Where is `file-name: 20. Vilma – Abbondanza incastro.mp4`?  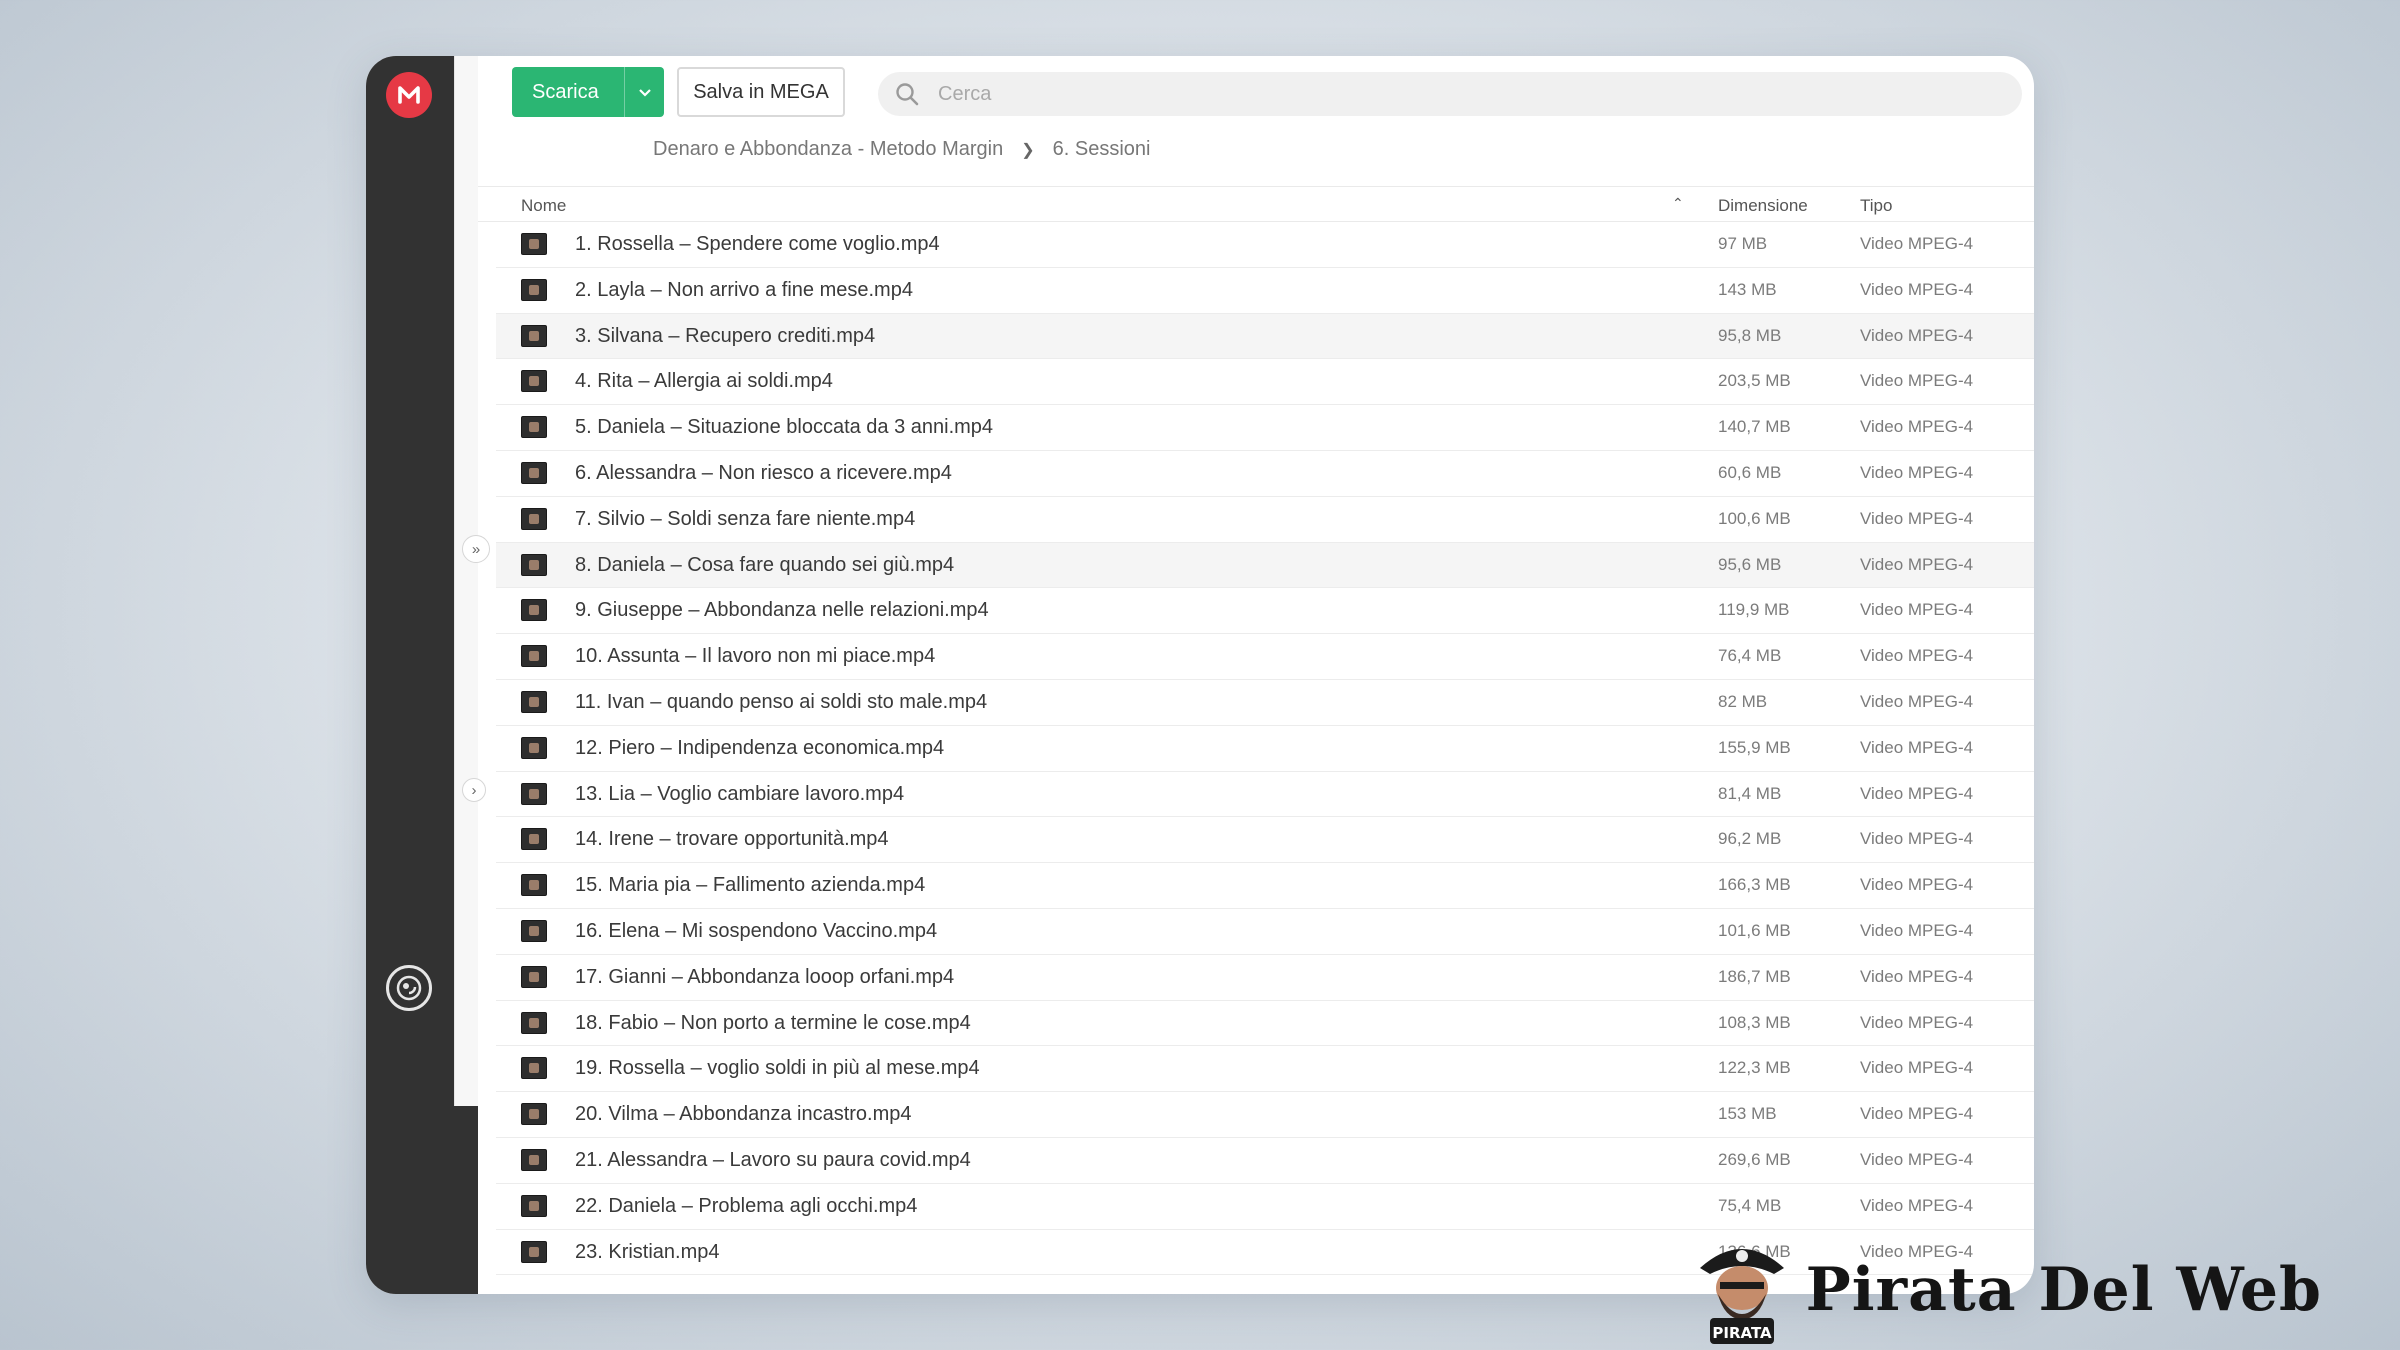
file-name: 20. Vilma – Abbondanza incastro.mp4 is located at coordinates (743, 1114).